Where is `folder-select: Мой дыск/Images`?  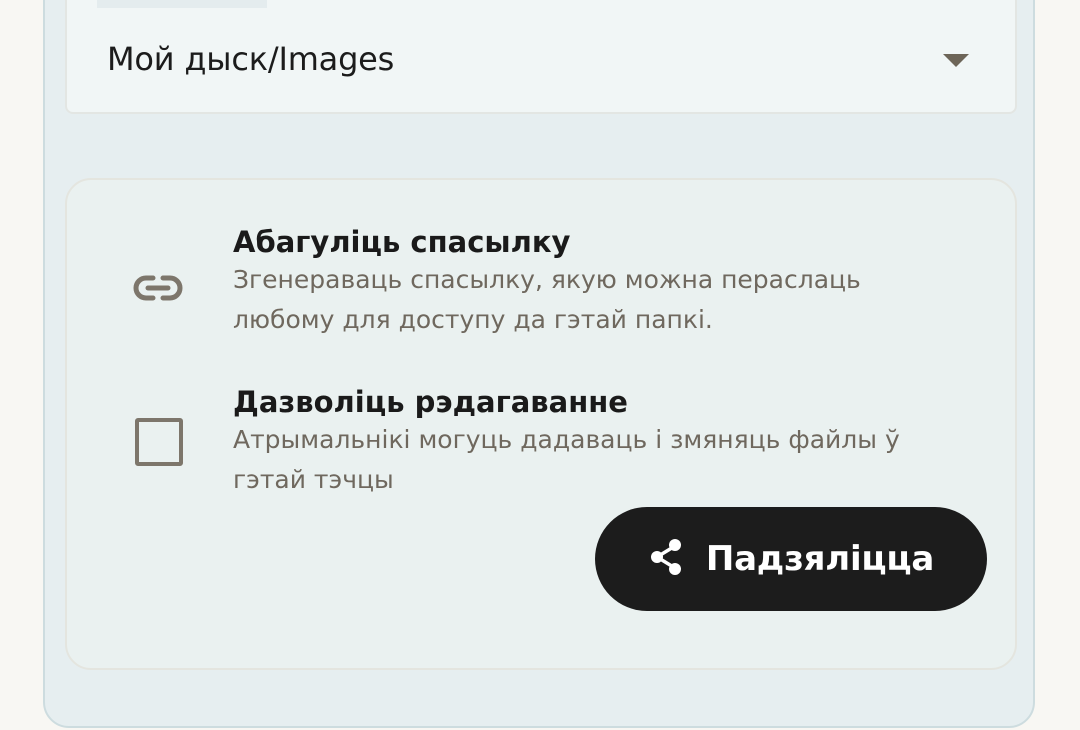 folder-select: Мой дыск/Images is located at coordinates (541, 57).